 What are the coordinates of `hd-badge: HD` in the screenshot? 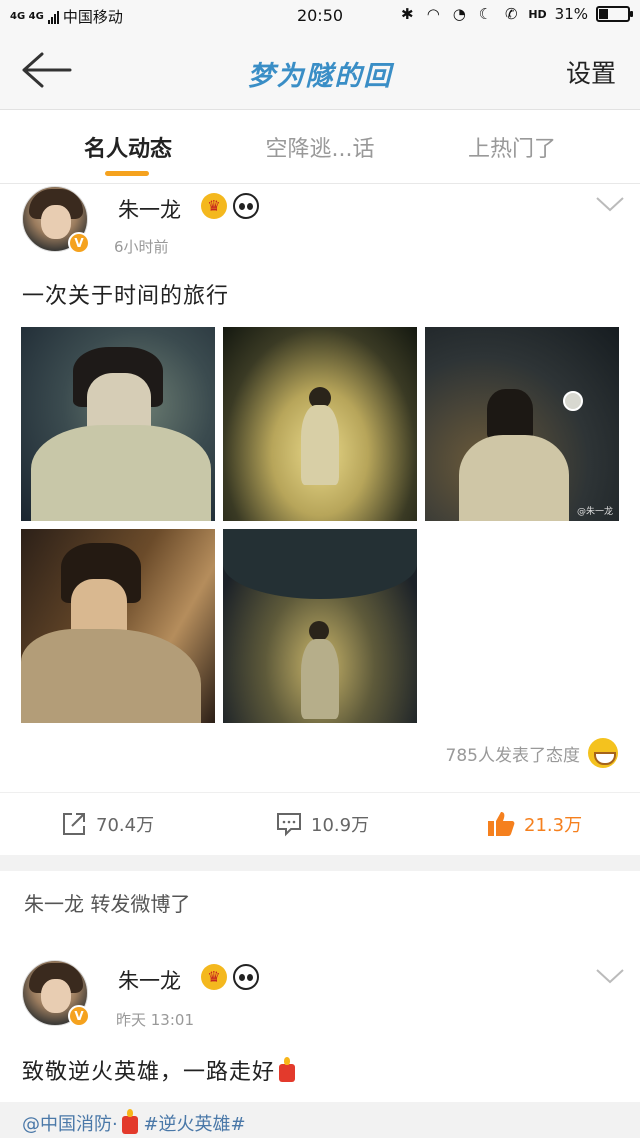 It's located at (537, 14).